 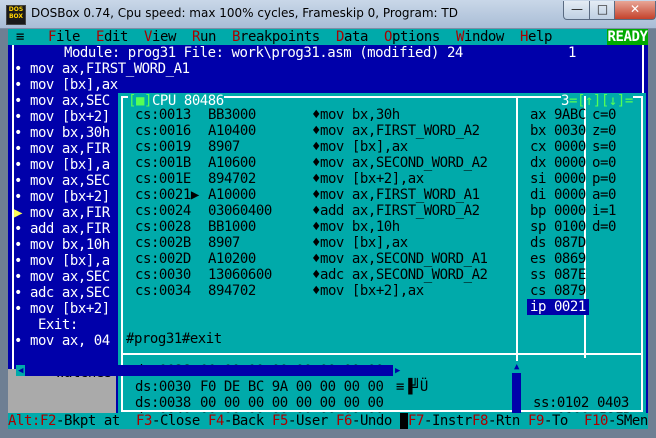 What do you see at coordinates (352, 37) in the screenshot?
I see `menu-data: Data` at bounding box center [352, 37].